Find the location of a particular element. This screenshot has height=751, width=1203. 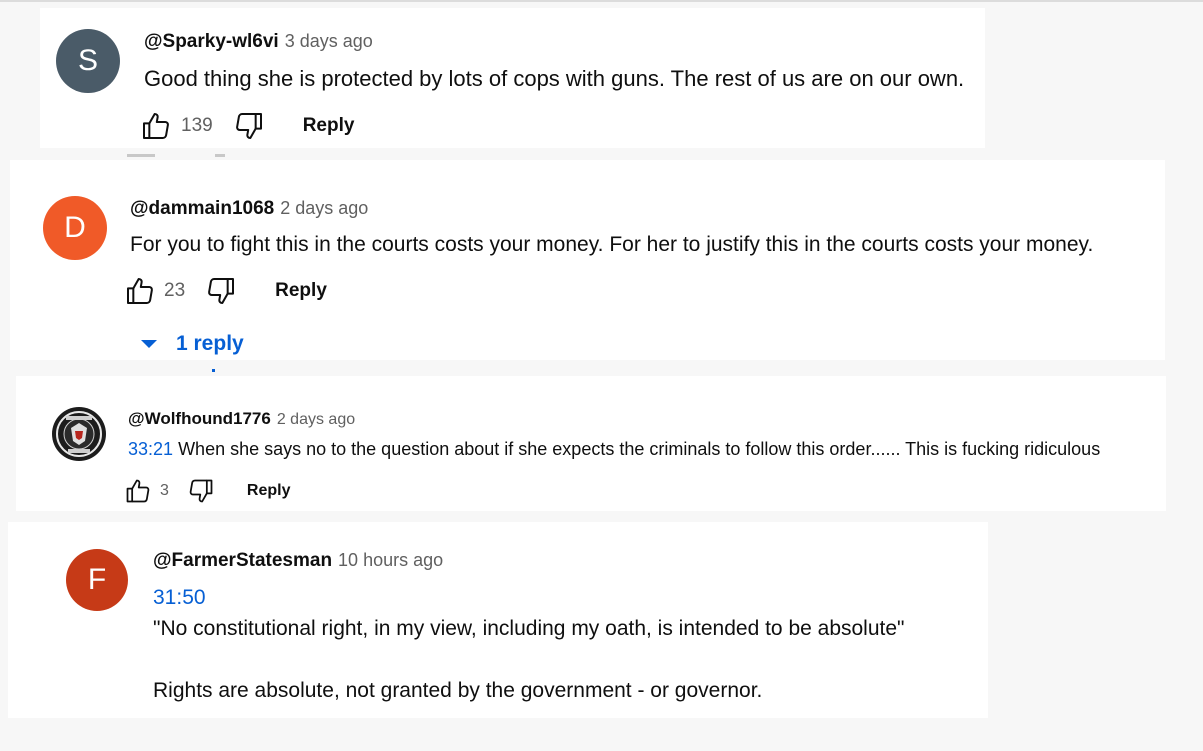

comment-header: @Wolfhound1776 2 days ago is located at coordinates (241, 419).